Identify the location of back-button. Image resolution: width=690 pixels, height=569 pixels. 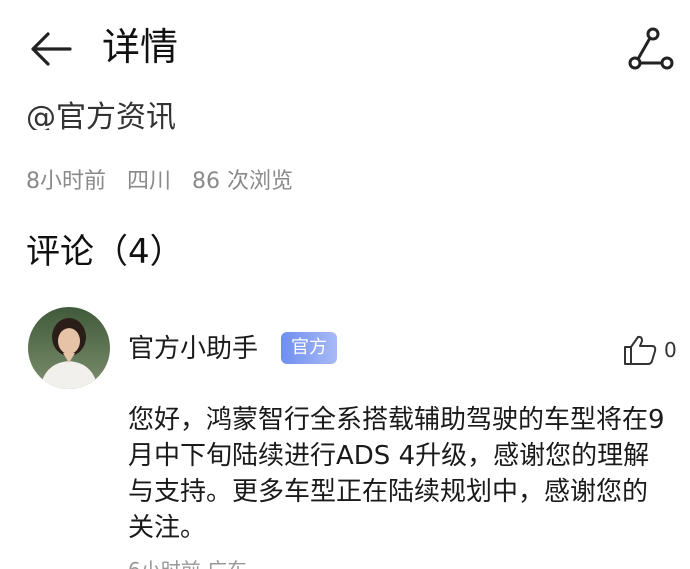
(51, 49).